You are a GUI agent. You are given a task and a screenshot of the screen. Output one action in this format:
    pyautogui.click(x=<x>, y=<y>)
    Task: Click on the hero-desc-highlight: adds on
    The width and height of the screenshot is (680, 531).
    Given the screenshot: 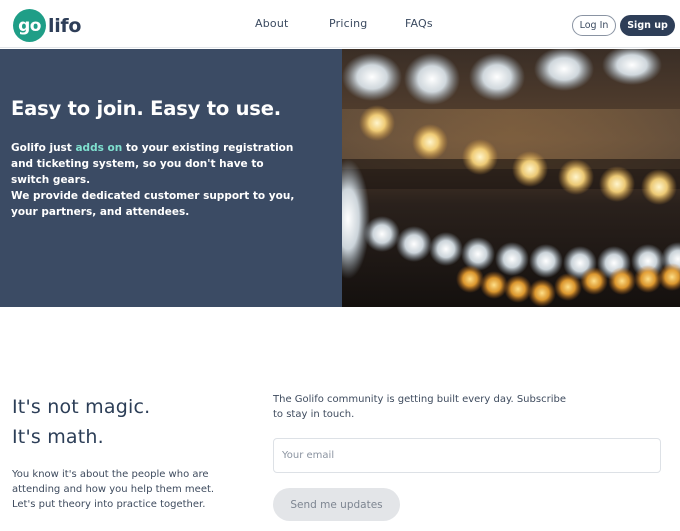 What is the action you would take?
    pyautogui.click(x=99, y=148)
    